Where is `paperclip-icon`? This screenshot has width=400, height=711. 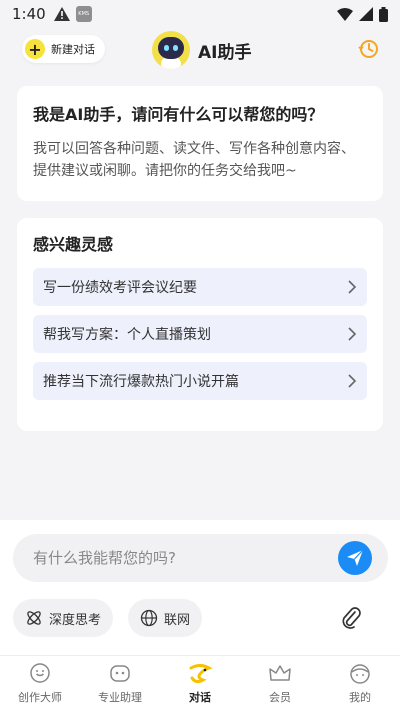
paperclip-icon is located at coordinates (351, 618).